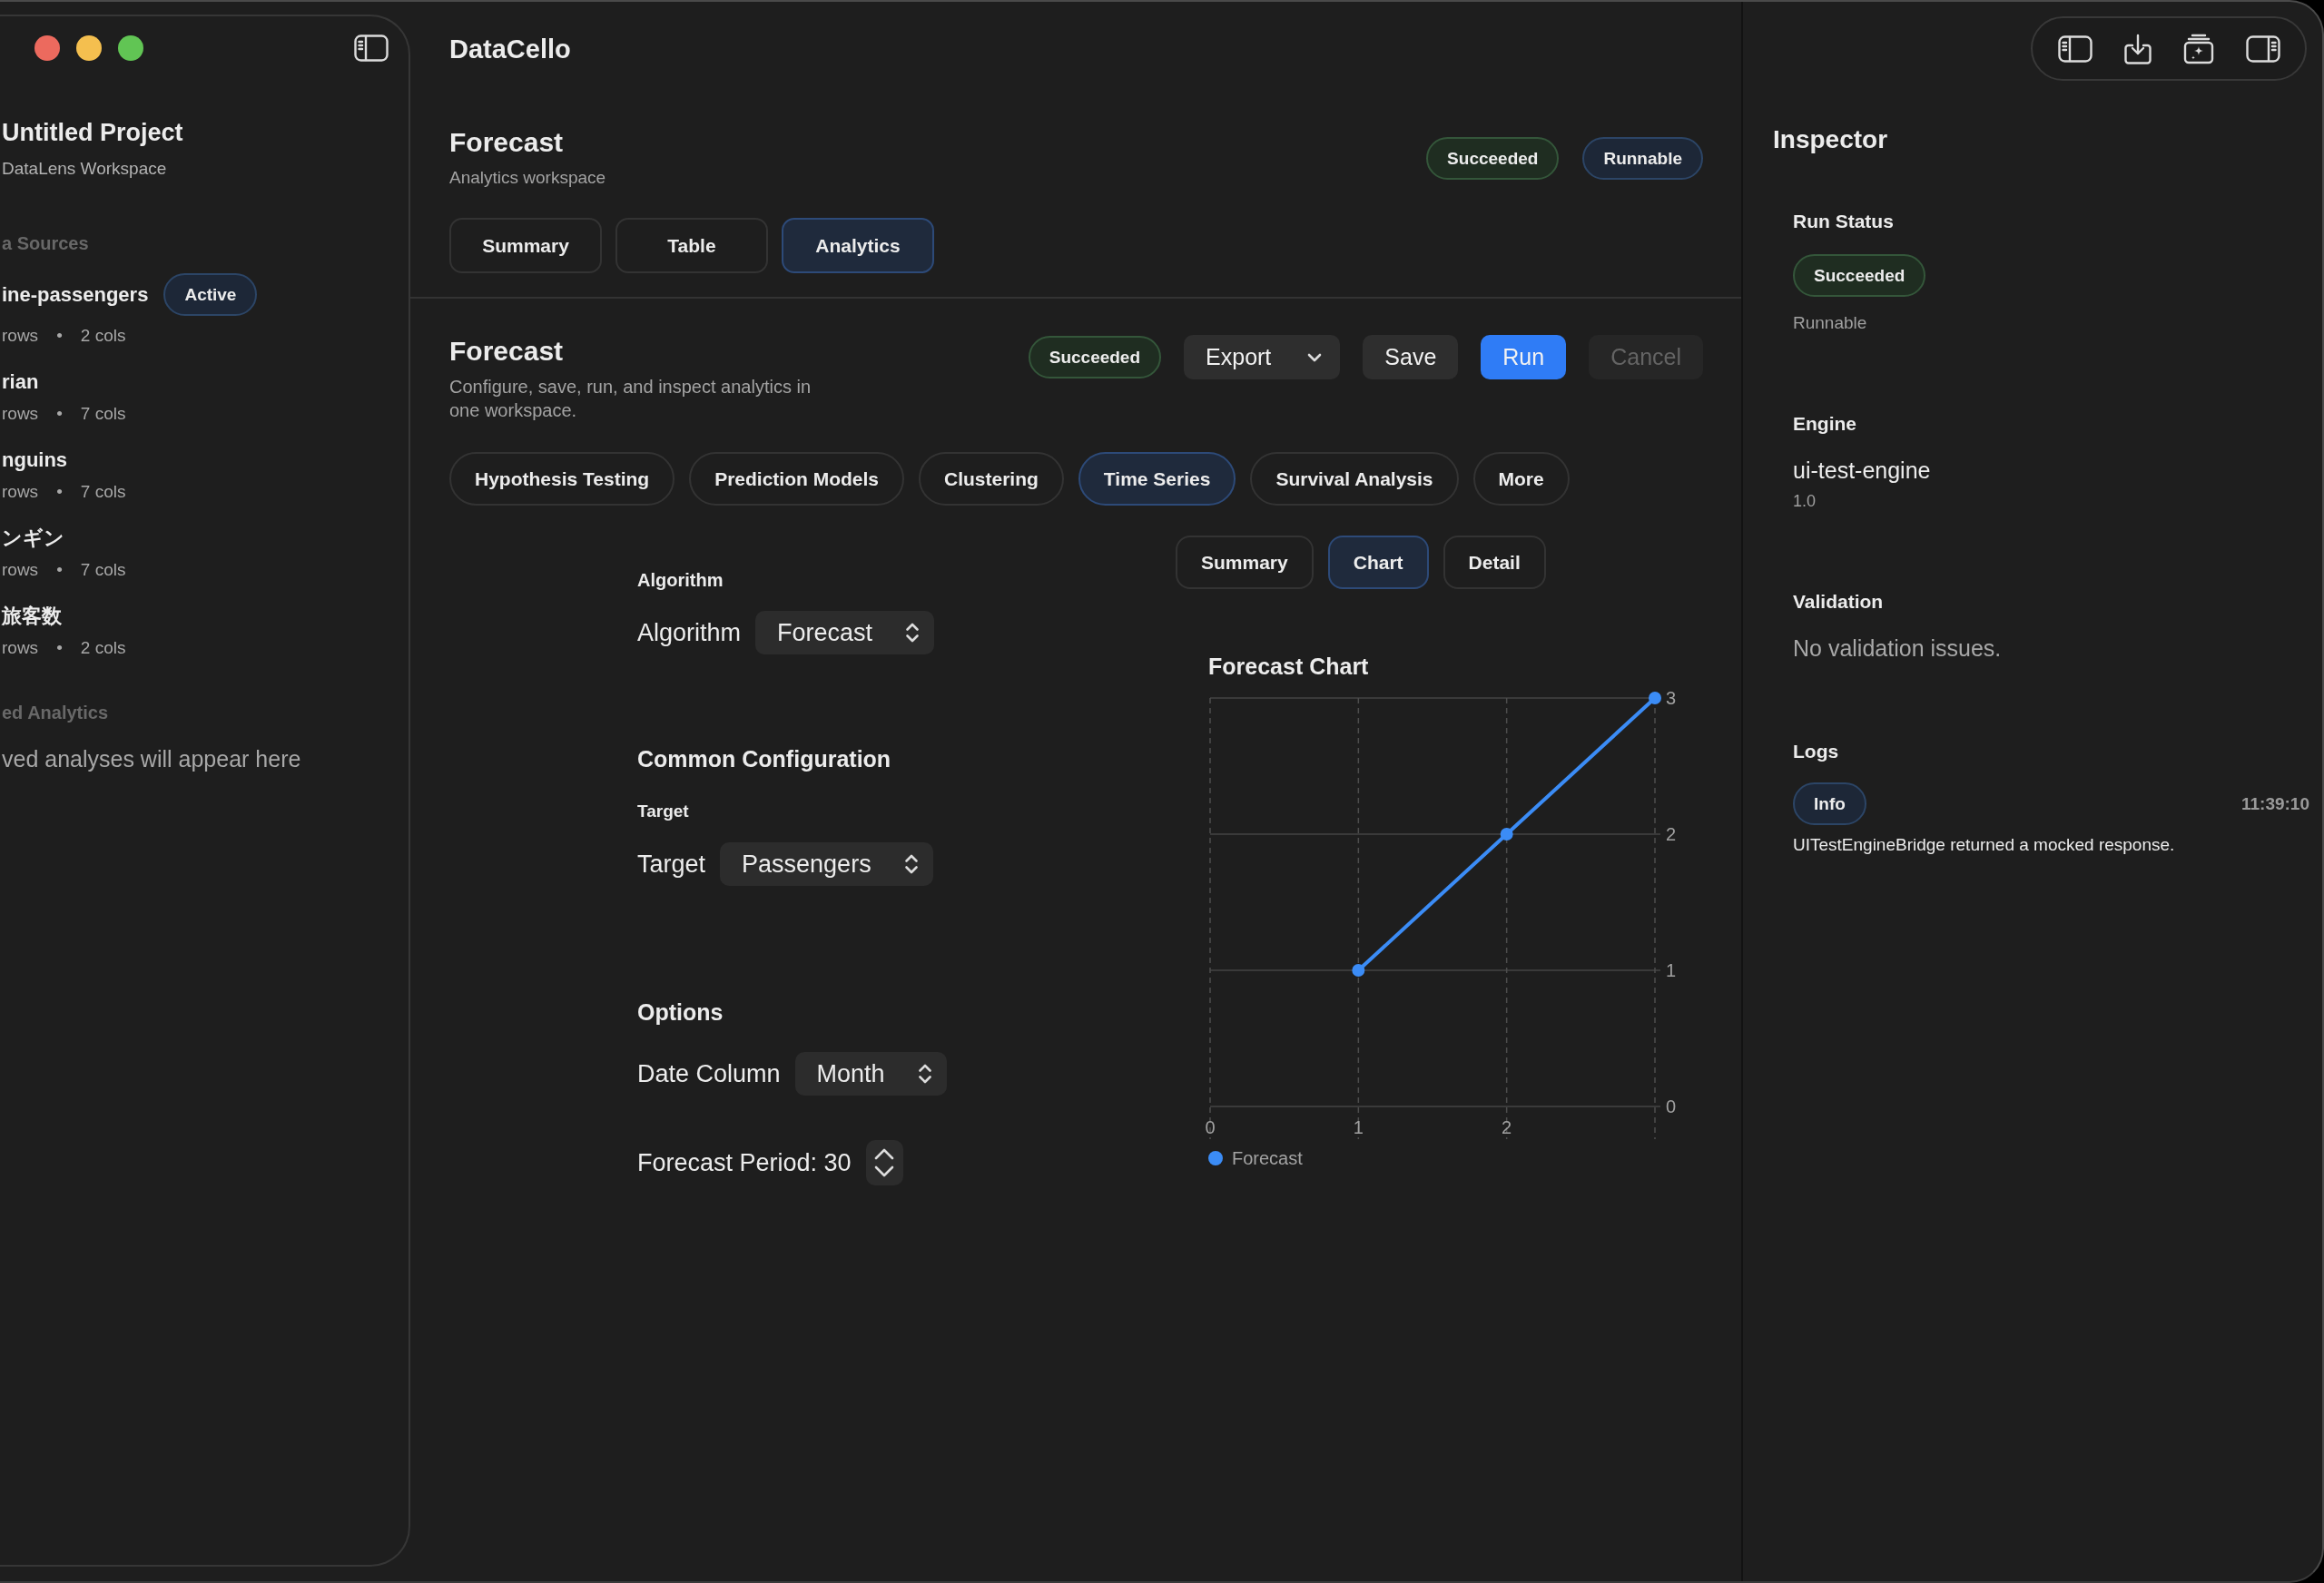 The image size is (2324, 1583). What do you see at coordinates (764, 758) in the screenshot?
I see `config-heading: Common Configuration` at bounding box center [764, 758].